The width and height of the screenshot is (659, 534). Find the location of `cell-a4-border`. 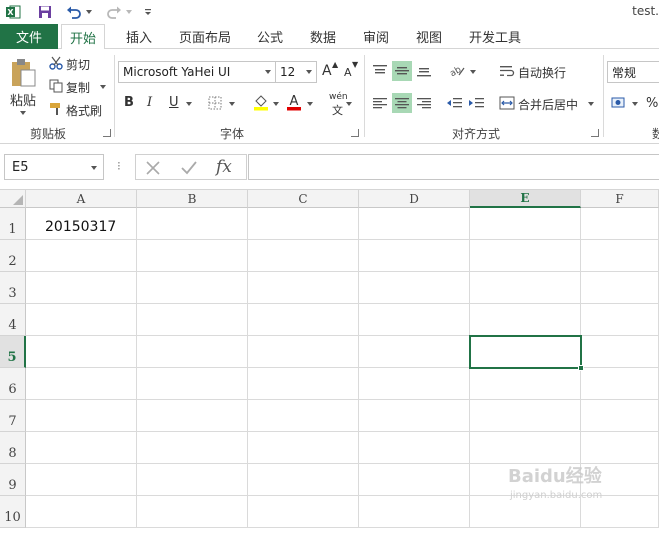

cell-a4-border is located at coordinates (81, 320).